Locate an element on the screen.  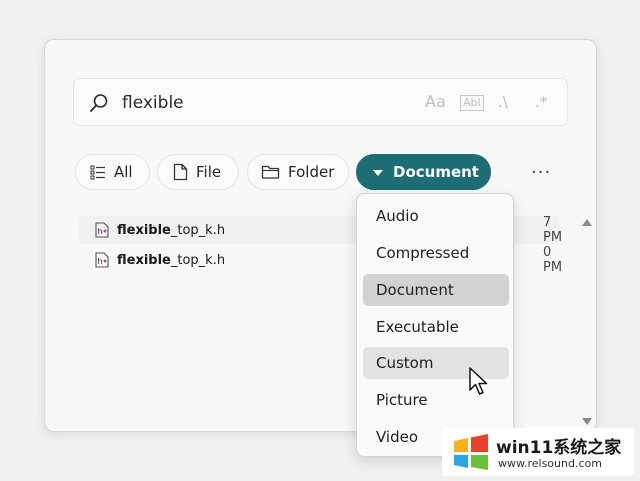
scroll-down-arrow is located at coordinates (587, 421).